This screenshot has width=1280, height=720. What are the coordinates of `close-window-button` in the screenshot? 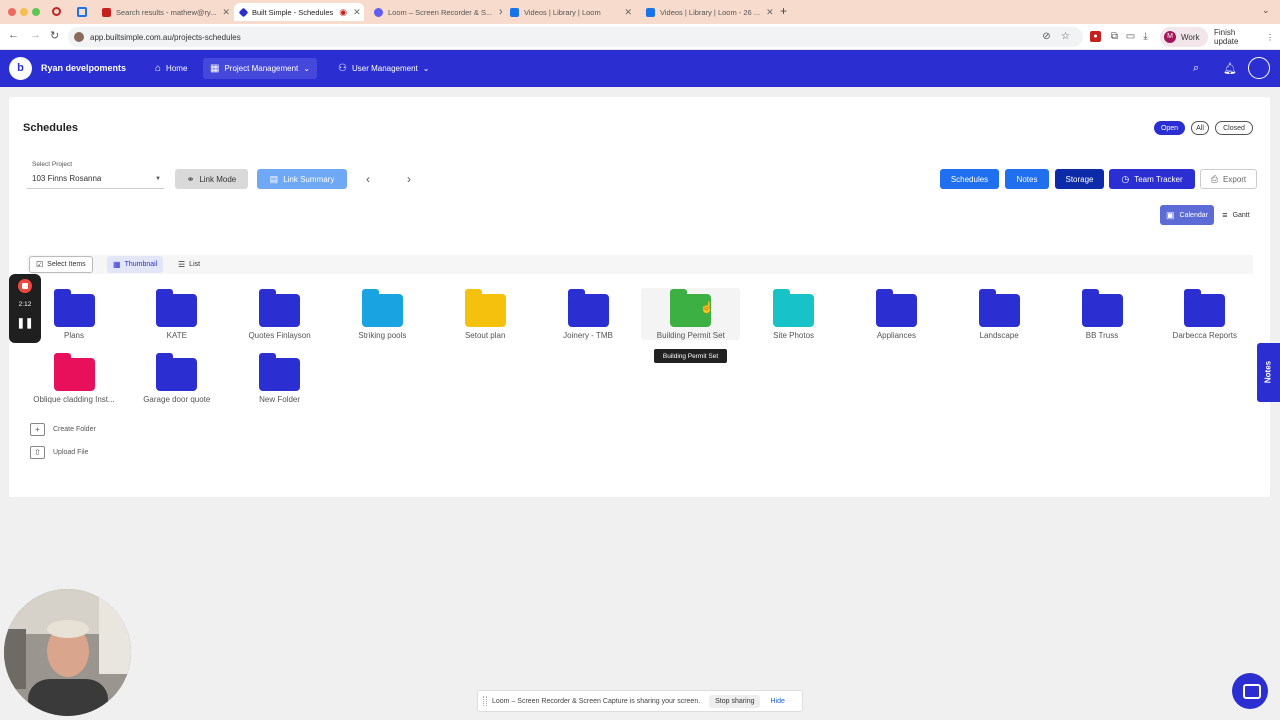 It's located at (12, 12).